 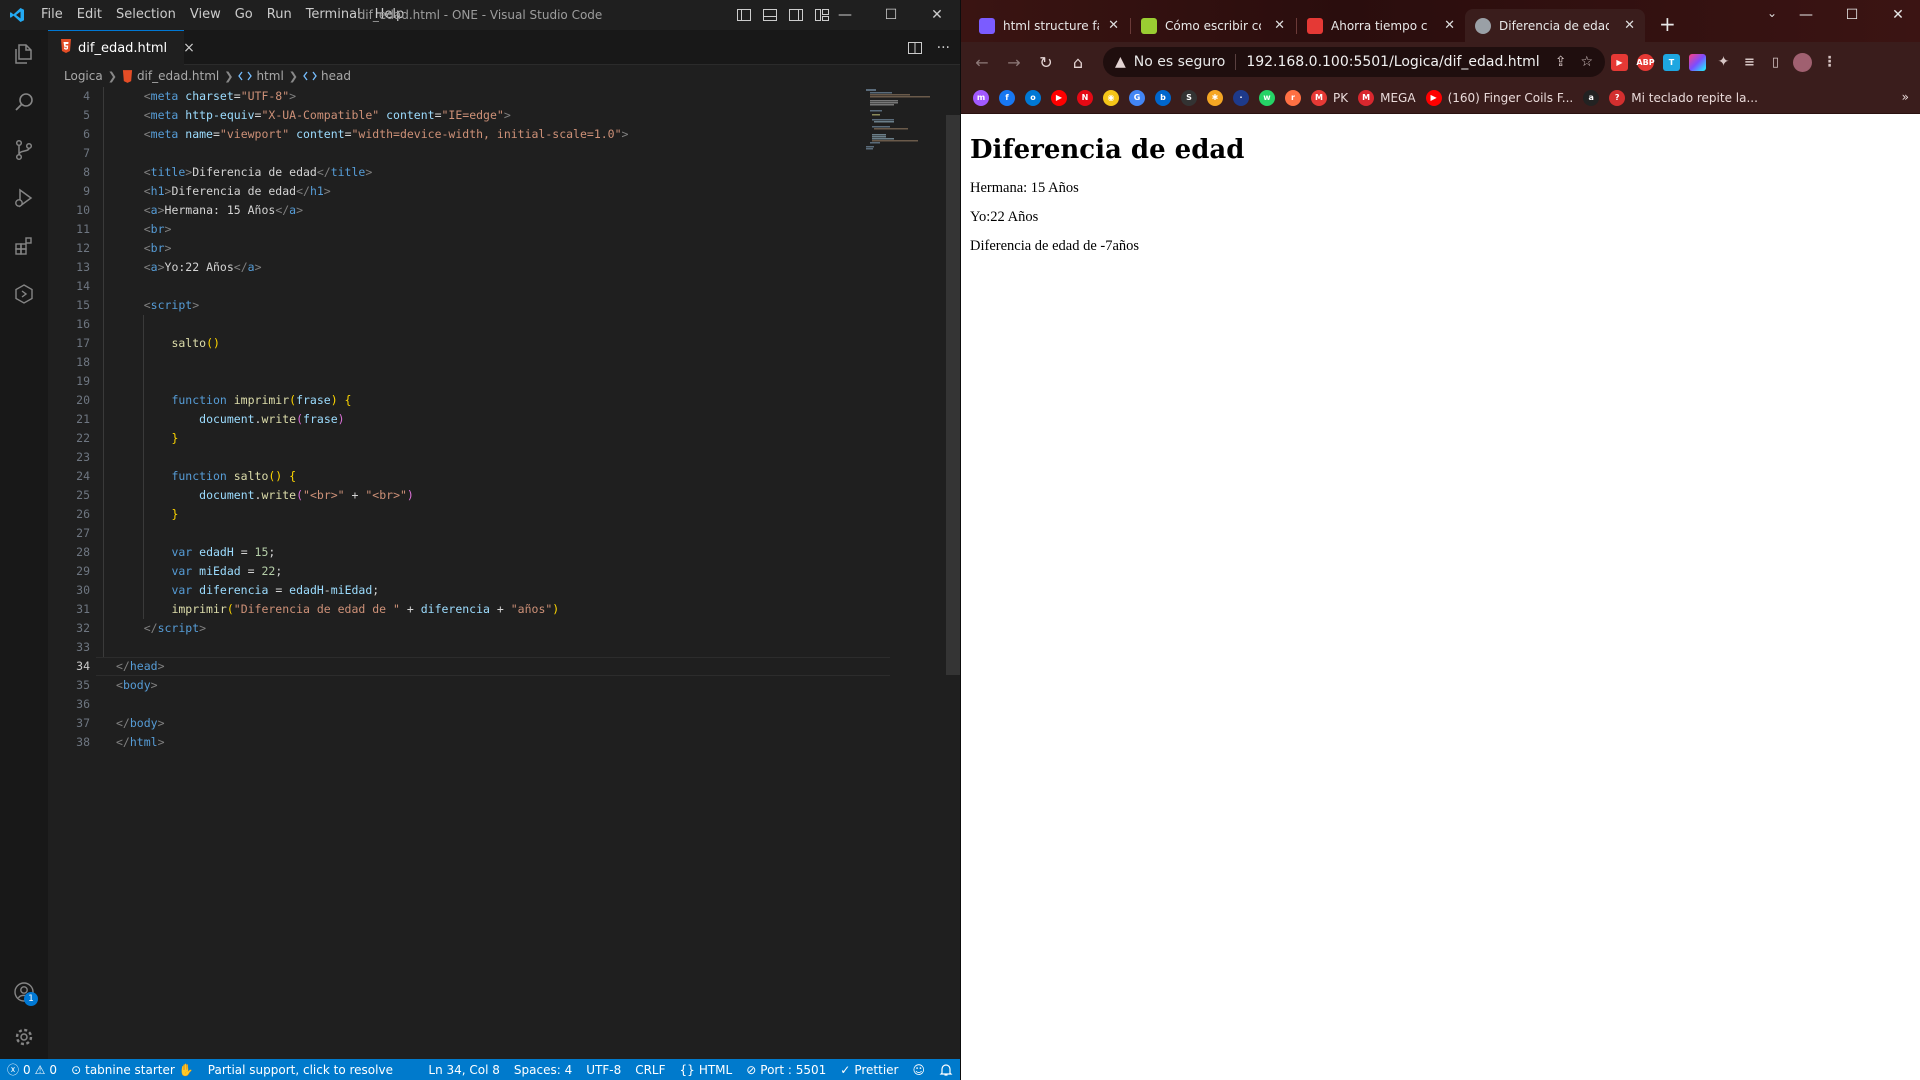 What do you see at coordinates (24, 102) in the screenshot?
I see `search-icon` at bounding box center [24, 102].